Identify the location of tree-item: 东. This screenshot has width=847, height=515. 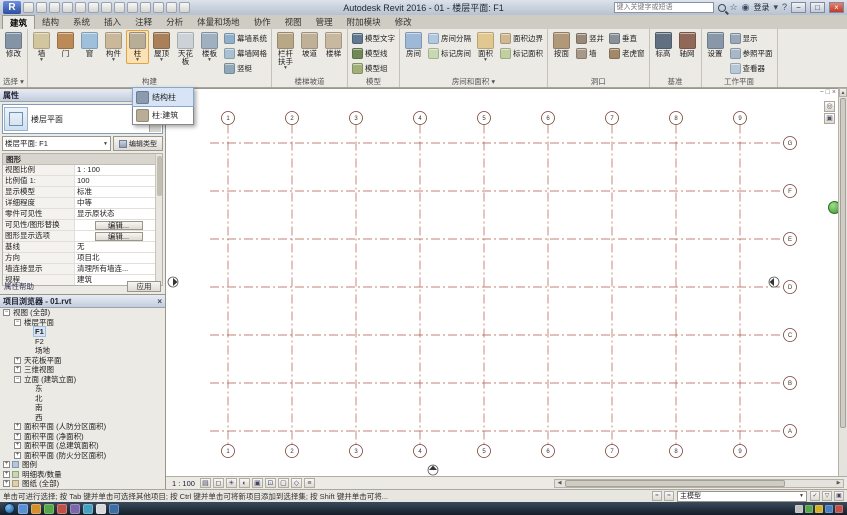
(82, 389).